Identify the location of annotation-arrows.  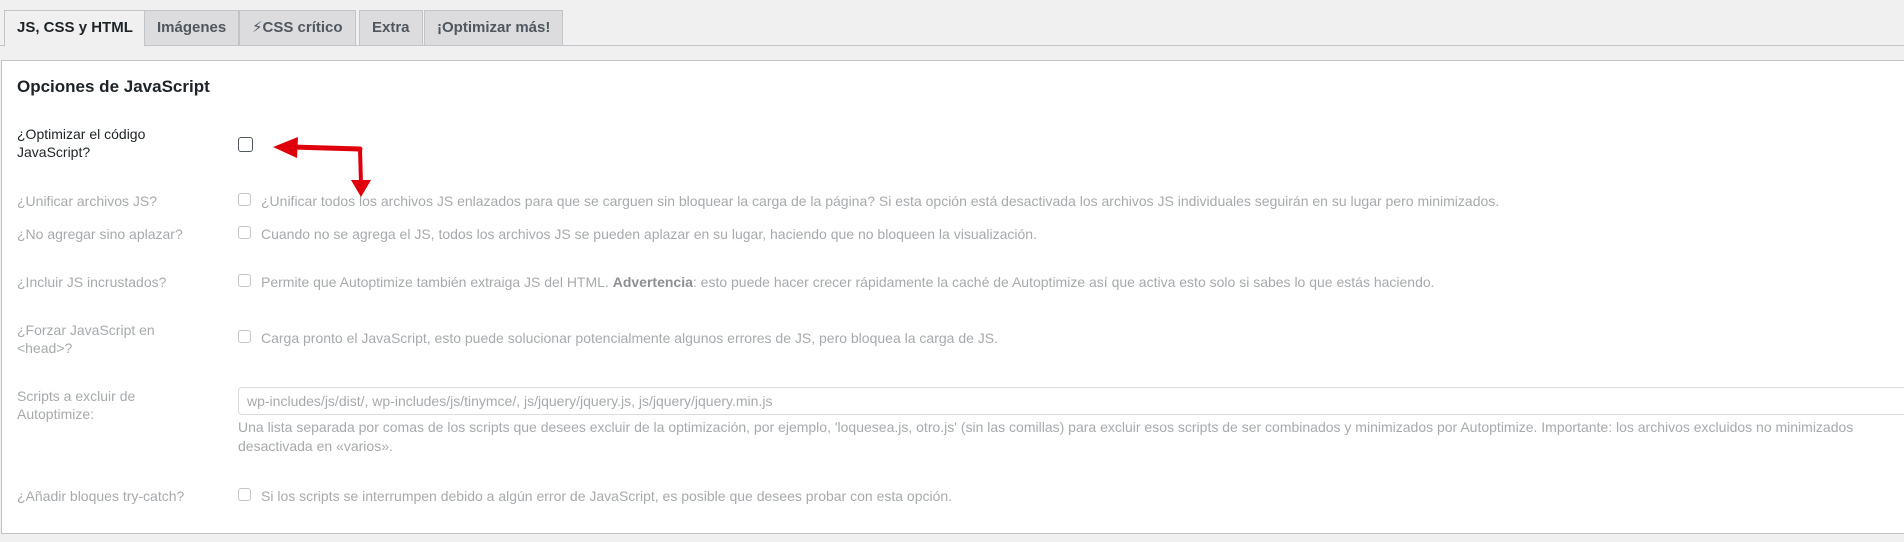
(322, 167).